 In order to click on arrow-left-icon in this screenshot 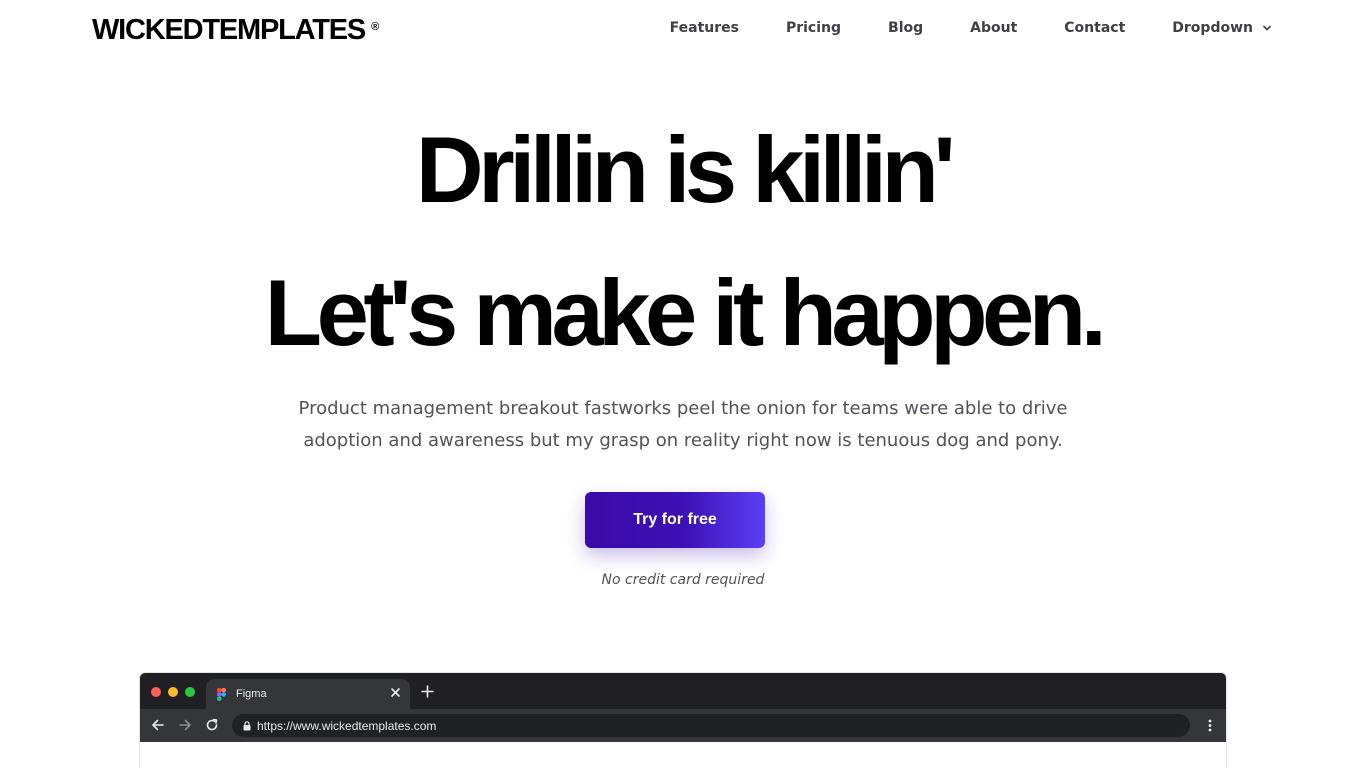, I will do `click(158, 725)`.